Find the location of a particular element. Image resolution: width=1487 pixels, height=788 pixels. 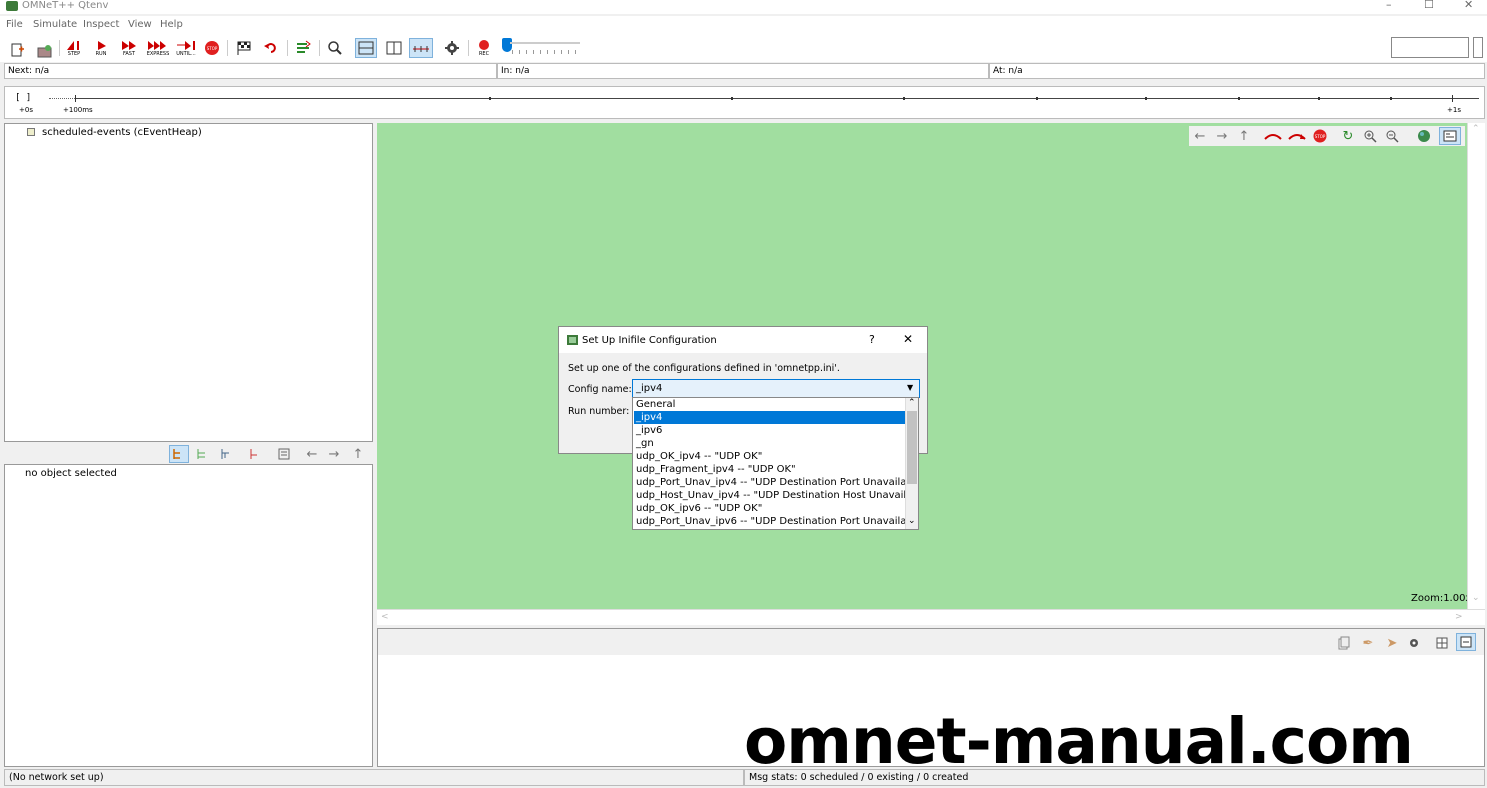

zoom-in-icon is located at coordinates (1370, 136).